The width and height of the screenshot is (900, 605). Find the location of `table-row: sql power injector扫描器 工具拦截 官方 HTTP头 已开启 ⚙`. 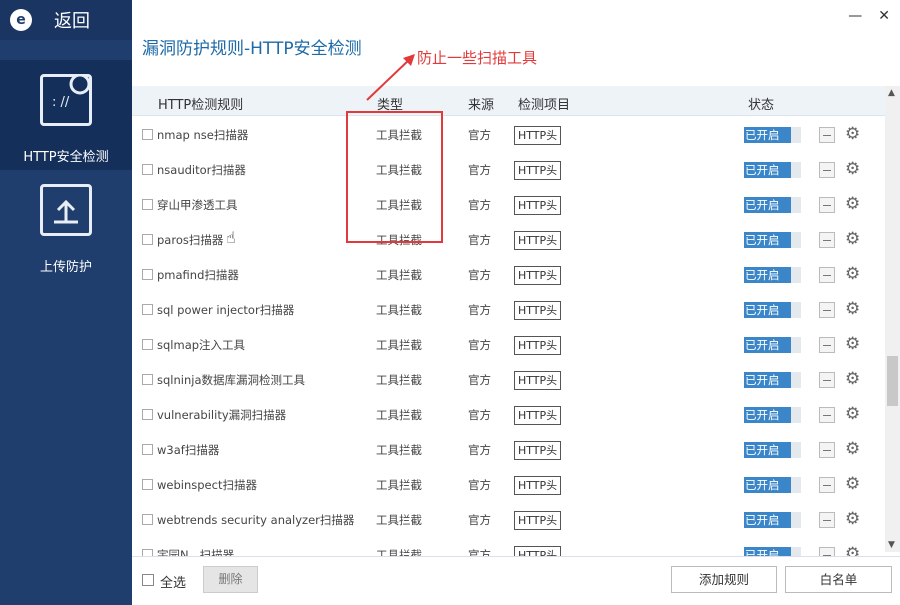

table-row: sql power injector扫描器 工具拦截 官方 HTTP头 已开启 ⚙ is located at coordinates (508, 309).